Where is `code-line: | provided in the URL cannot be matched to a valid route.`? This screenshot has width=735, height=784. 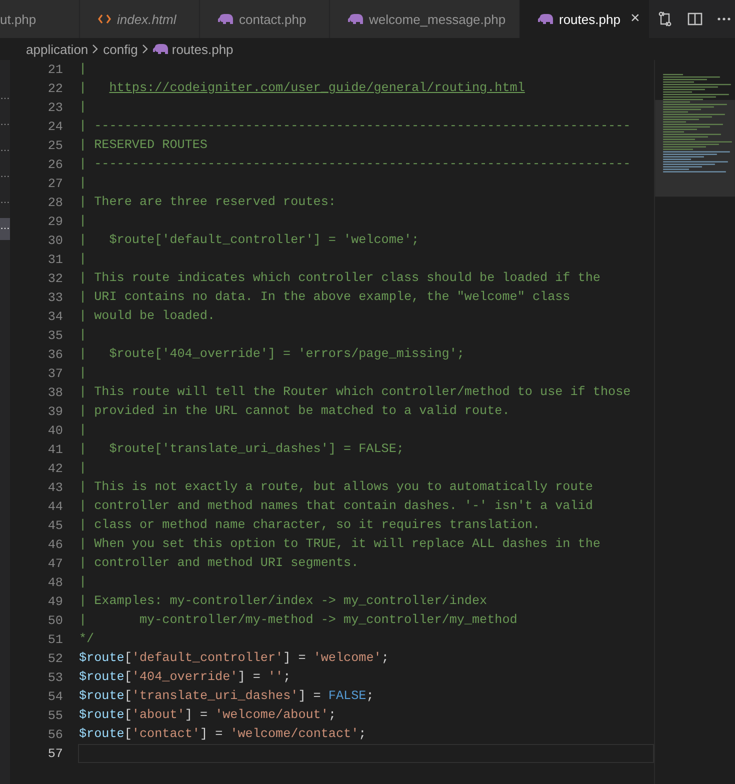 code-line: | provided in the URL cannot be matched to a valid route. is located at coordinates (294, 411).